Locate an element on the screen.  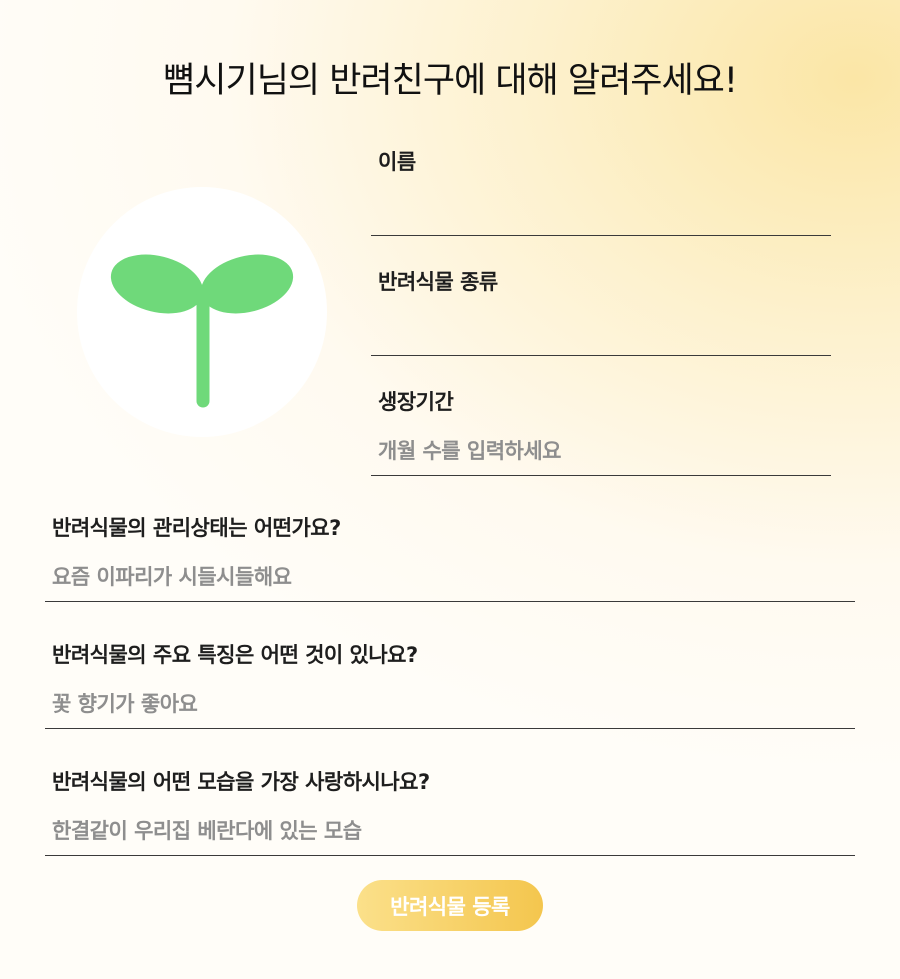
page-title: 뼘시기님의 반려친구에 대해 알려주세요! is located at coordinates (450, 81).